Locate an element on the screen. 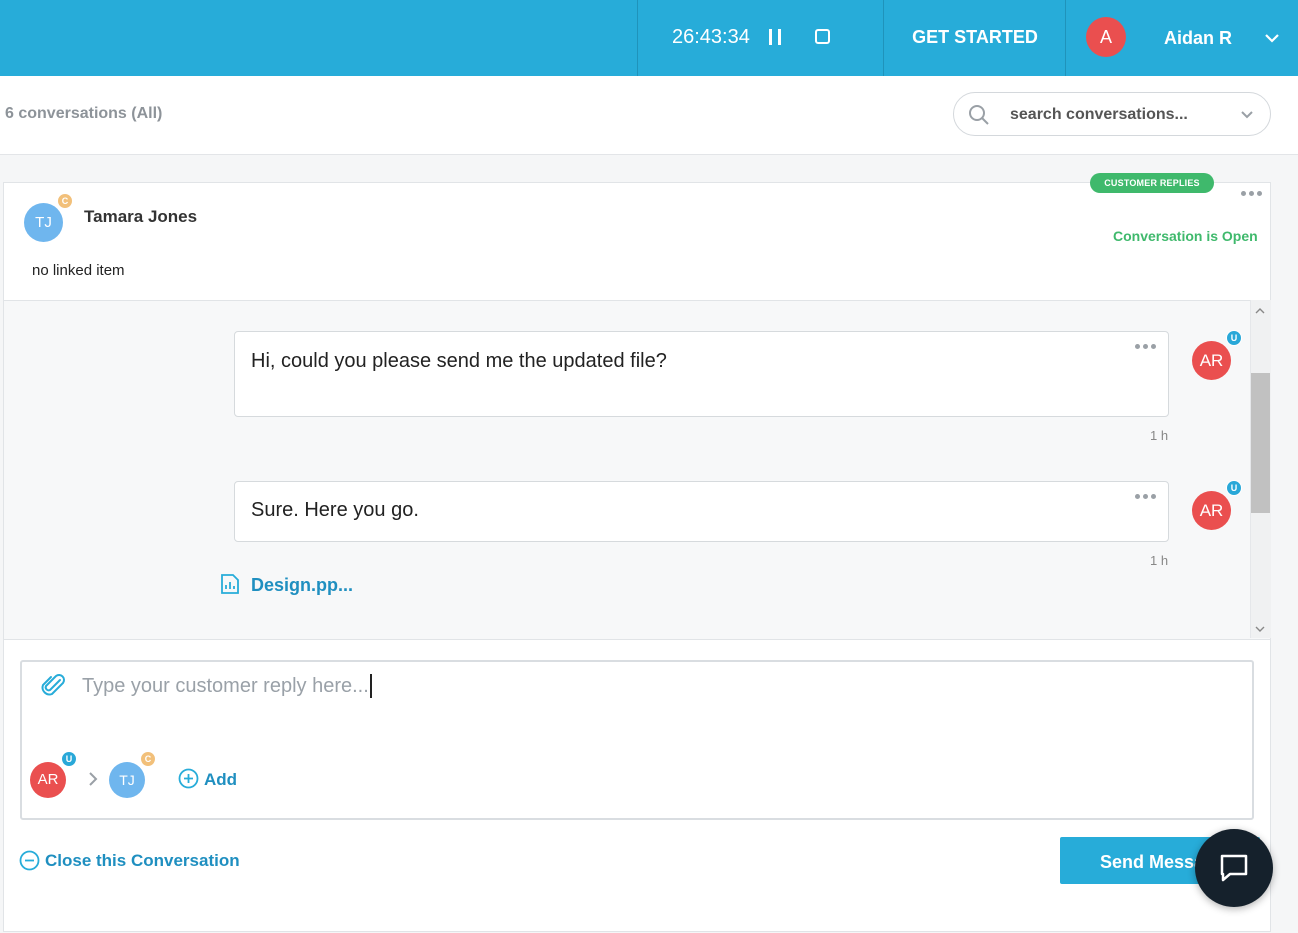  scrollbar-thumb is located at coordinates (1260, 443).